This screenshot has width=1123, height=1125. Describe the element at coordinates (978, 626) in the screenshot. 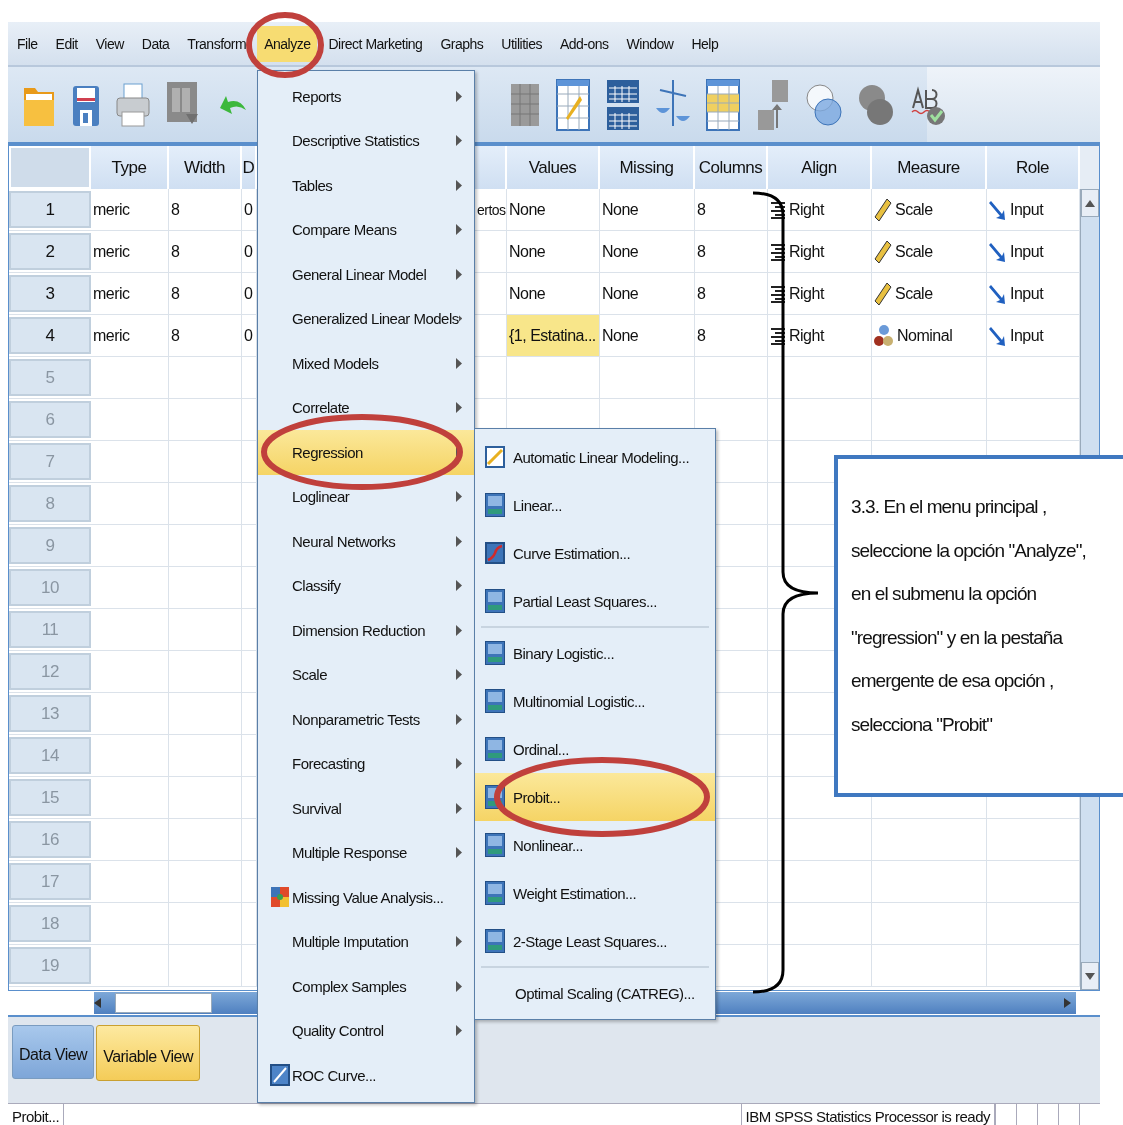

I see `annotation-tooltip: 3.3. En el menu principal , seleccione la opción "Analyze", en el submenu la opción "regression" y en la pestaña emergente de esa opción , selecciona "Probit"` at that location.